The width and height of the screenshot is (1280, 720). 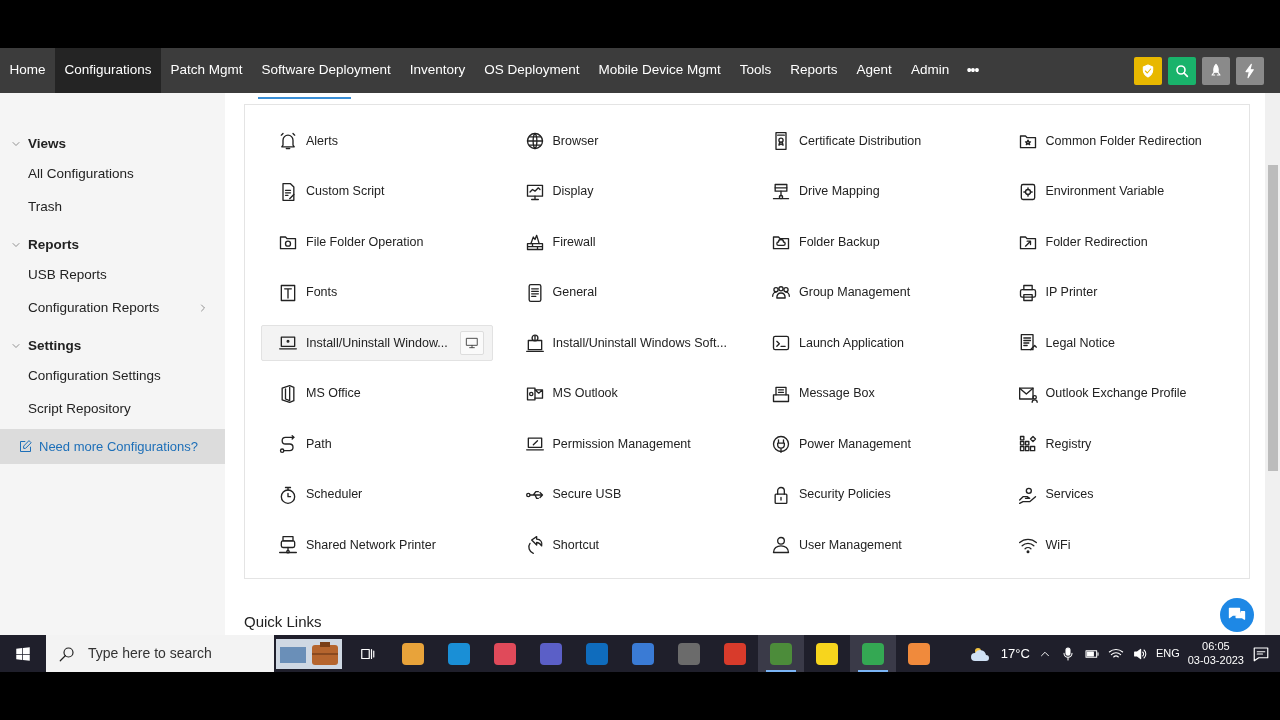 I want to click on configuration-item: Secure USB, so click(x=623, y=494).